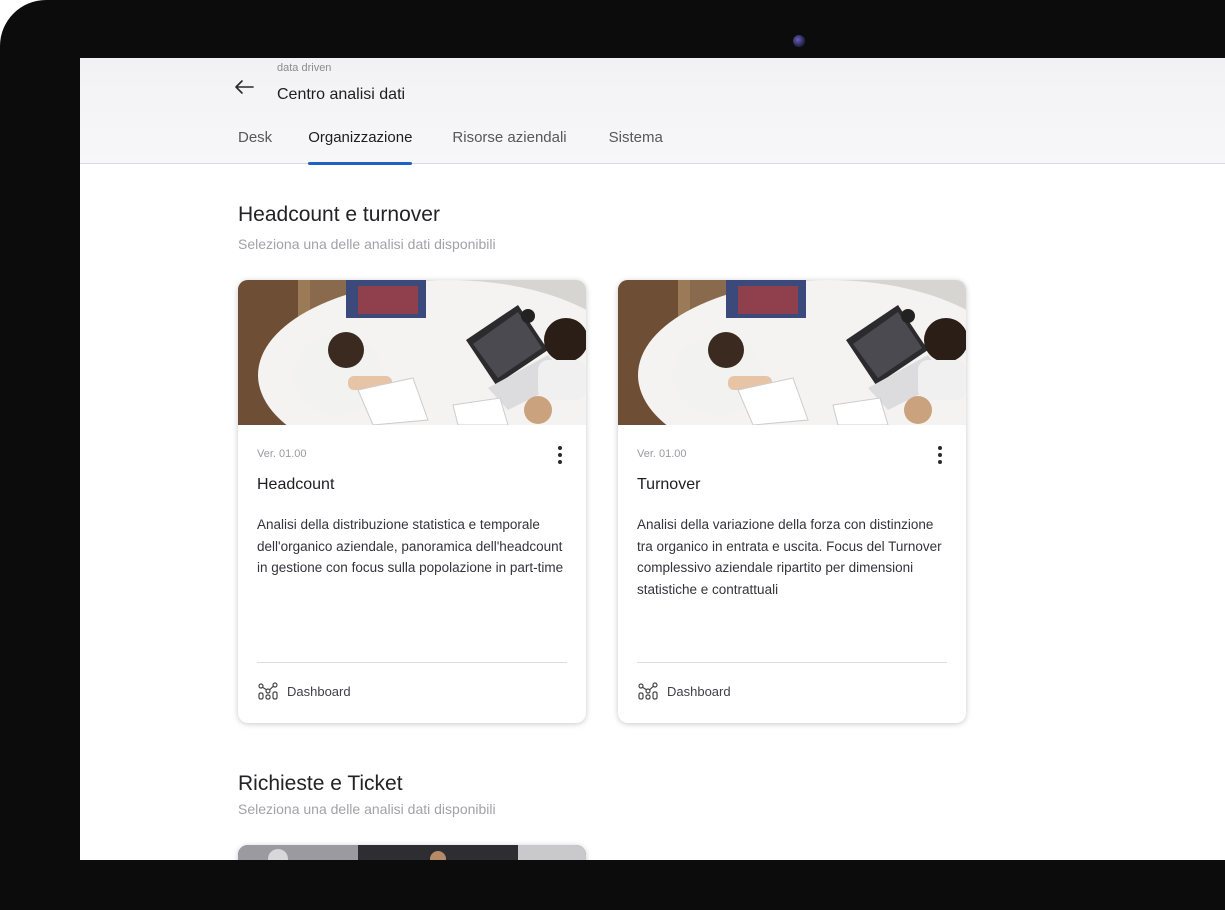 The image size is (1225, 910). What do you see at coordinates (339, 214) in the screenshot?
I see `section-title-headcount: Headcount e turnover` at bounding box center [339, 214].